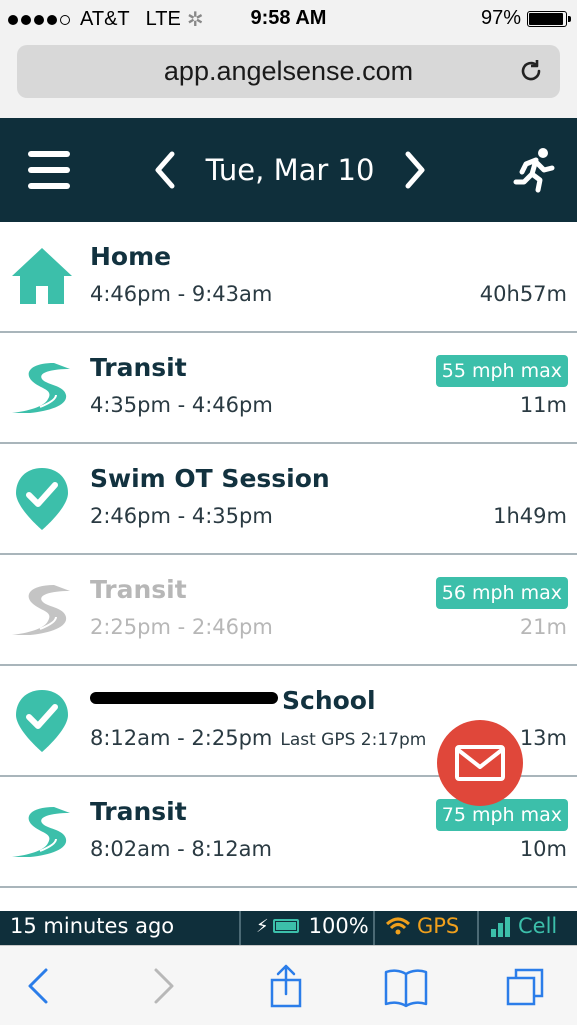  Describe the element at coordinates (181, 849) in the screenshot. I see `row-times: 8:02am - 8:12am` at that location.